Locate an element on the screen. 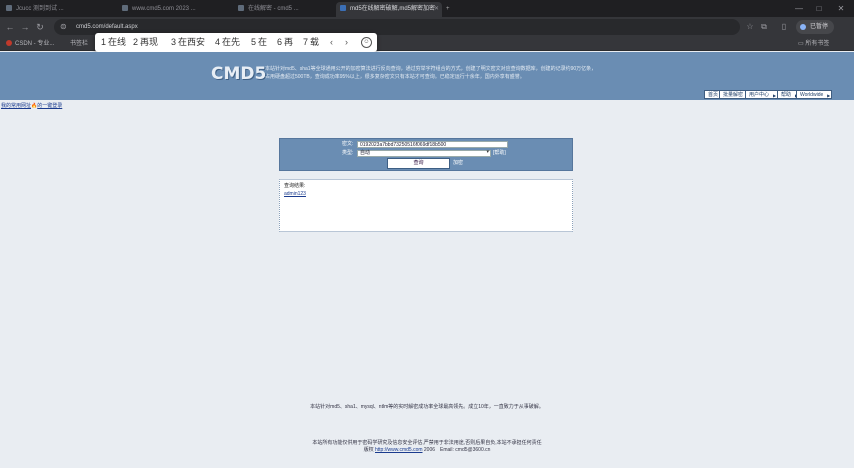 Image resolution: width=854 pixels, height=468 pixels. bookmark-item: 书签栏 is located at coordinates (79, 44).